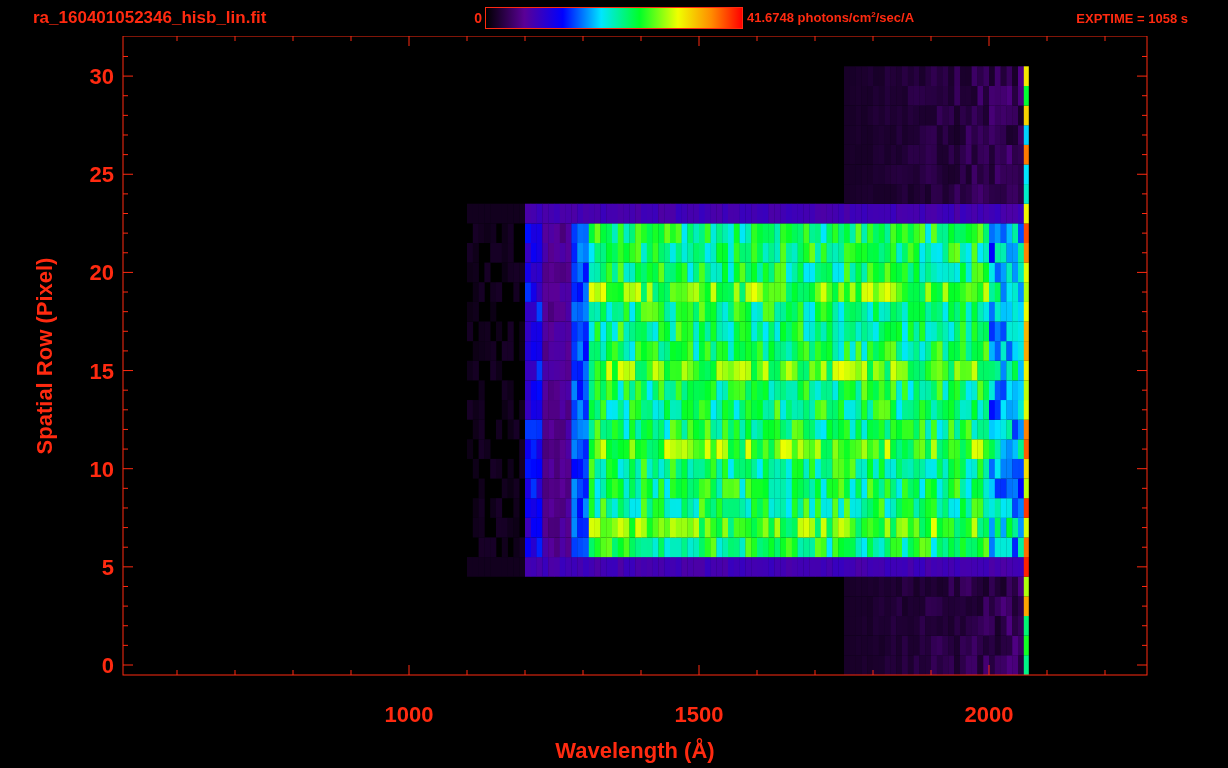  What do you see at coordinates (831, 18) in the screenshot?
I see `colorbar-max-label: 41.6748 photons/cm$^{2}$/sec/A` at bounding box center [831, 18].